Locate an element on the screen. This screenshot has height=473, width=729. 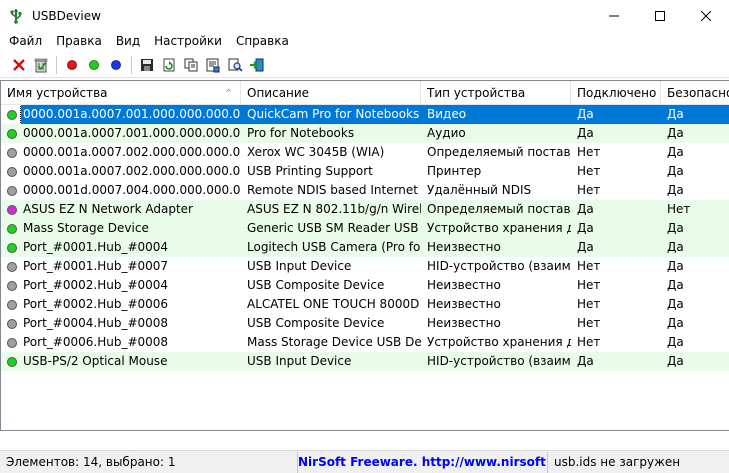
refresh-icon is located at coordinates (169, 64).